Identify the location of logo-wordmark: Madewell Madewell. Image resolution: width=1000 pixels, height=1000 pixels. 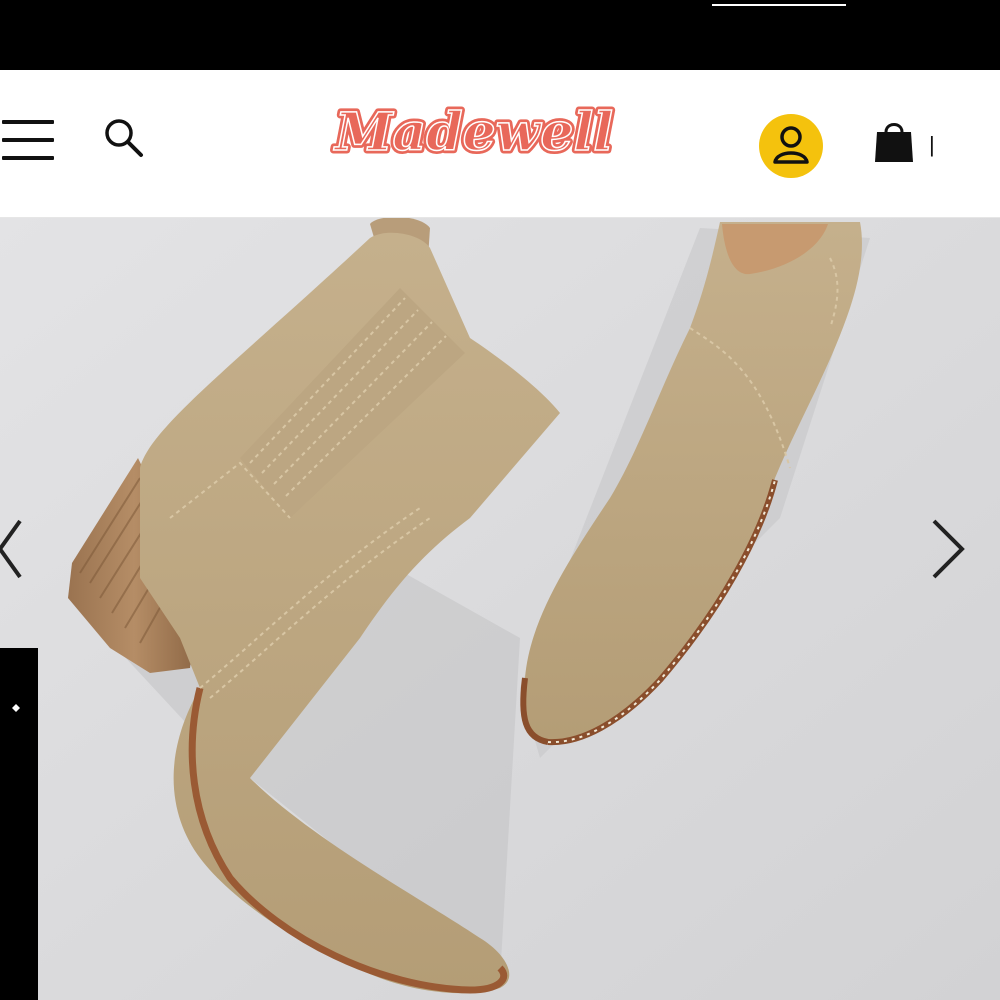
(472, 133).